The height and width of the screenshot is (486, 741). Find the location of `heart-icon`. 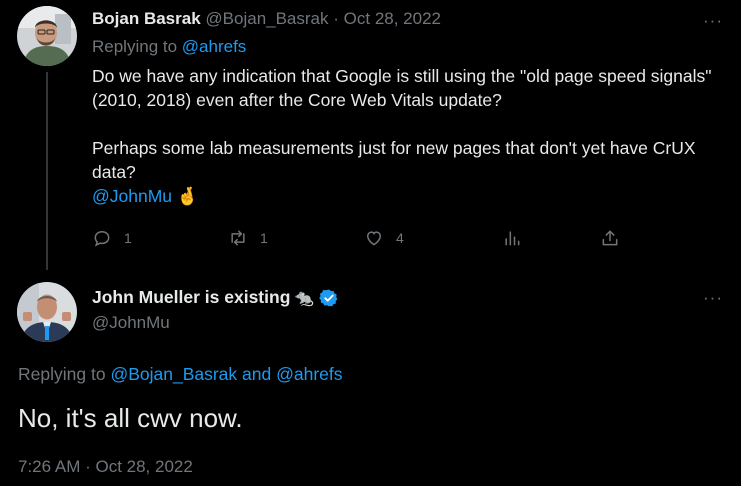

heart-icon is located at coordinates (374, 238).